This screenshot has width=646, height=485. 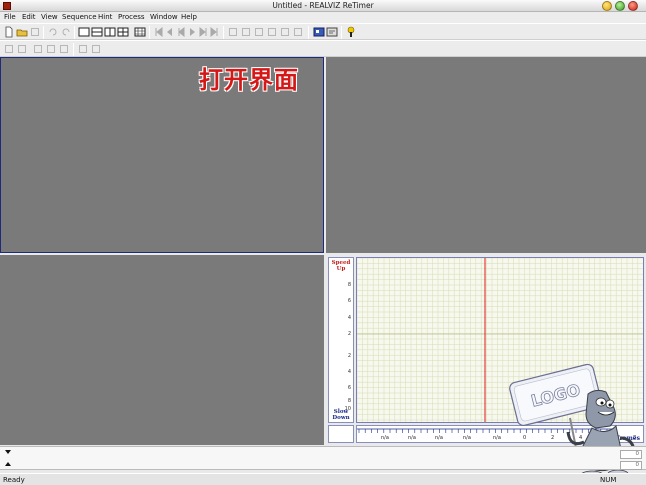 What do you see at coordinates (131, 17) in the screenshot?
I see `menu-process: Process` at bounding box center [131, 17].